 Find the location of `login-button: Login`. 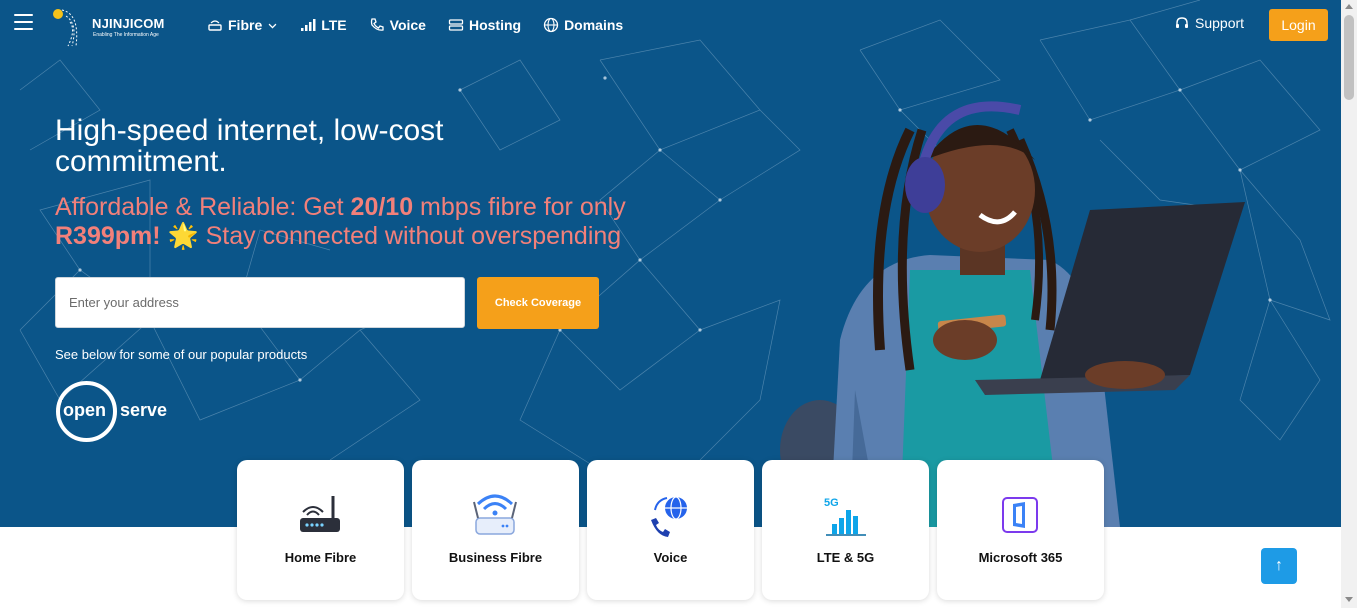

login-button: Login is located at coordinates (1298, 25).